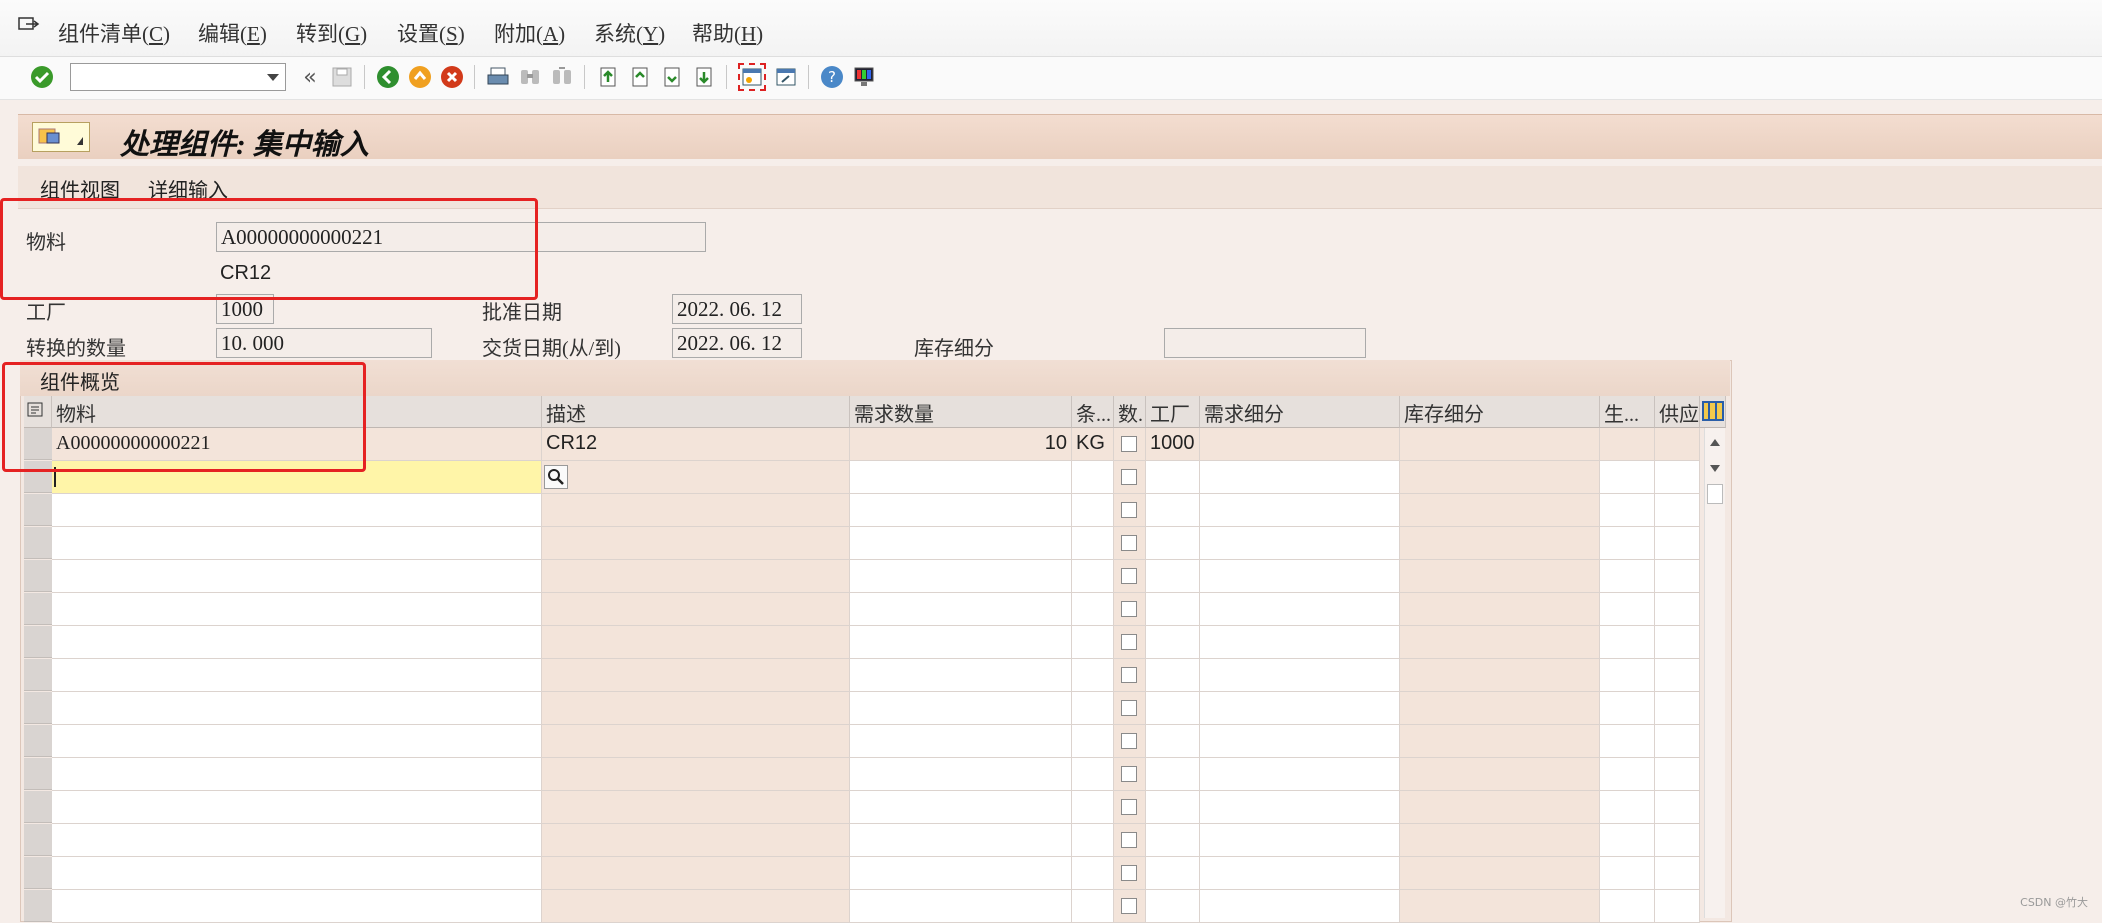 The width and height of the screenshot is (2102, 923). I want to click on menu-edit: 编辑(E), so click(232, 33).